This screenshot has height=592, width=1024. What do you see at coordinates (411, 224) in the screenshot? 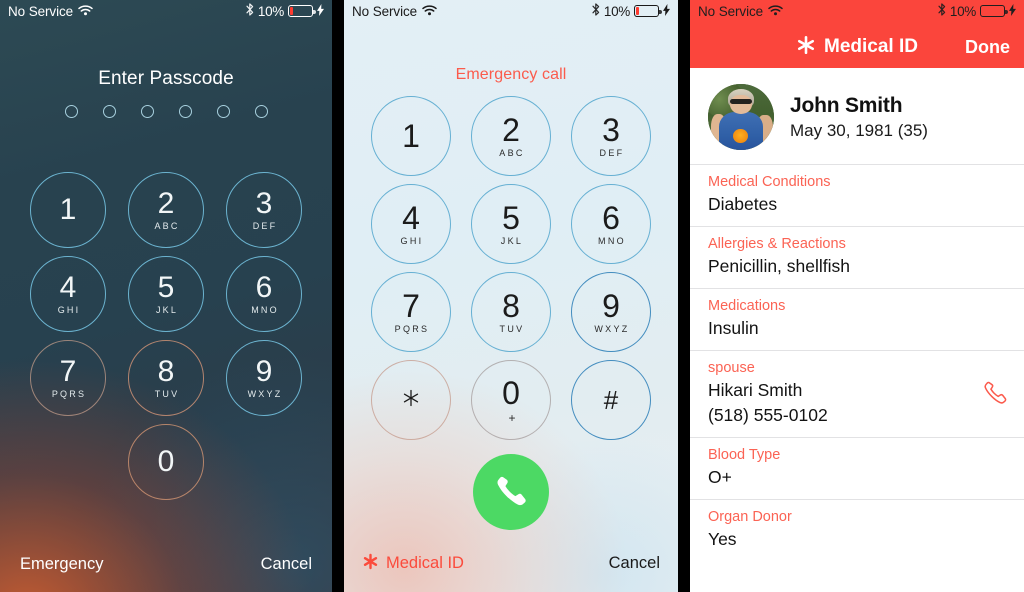
I see `dialer-key-4: 4 GHI` at bounding box center [411, 224].